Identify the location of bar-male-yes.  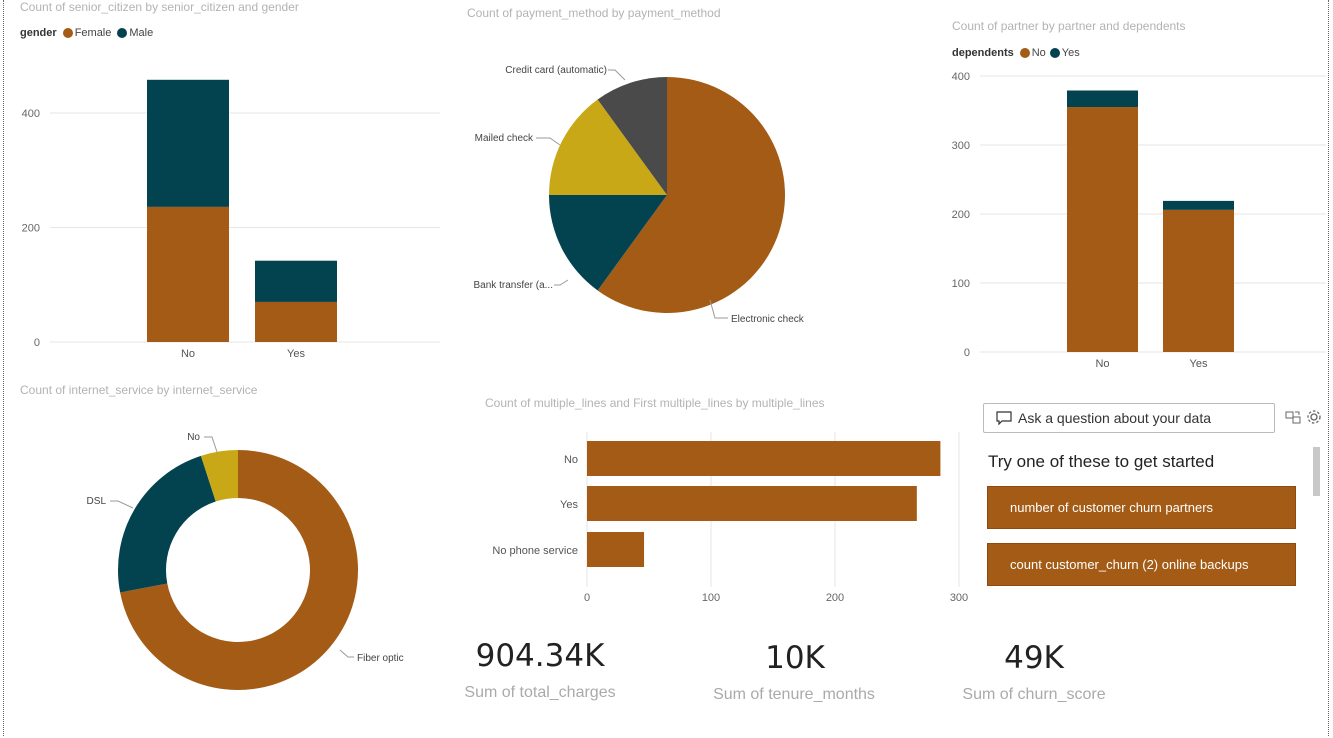
(296, 281).